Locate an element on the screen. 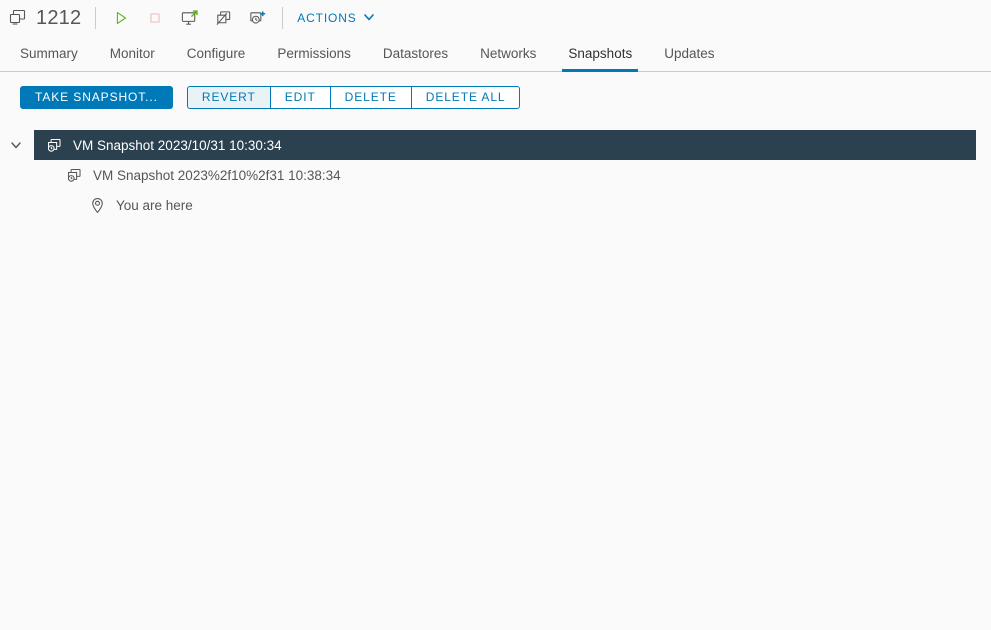 Image resolution: width=991 pixels, height=630 pixels. snapshot-row-selected: VM Snapshot 2023/10/31 10:30:34 is located at coordinates (505, 145).